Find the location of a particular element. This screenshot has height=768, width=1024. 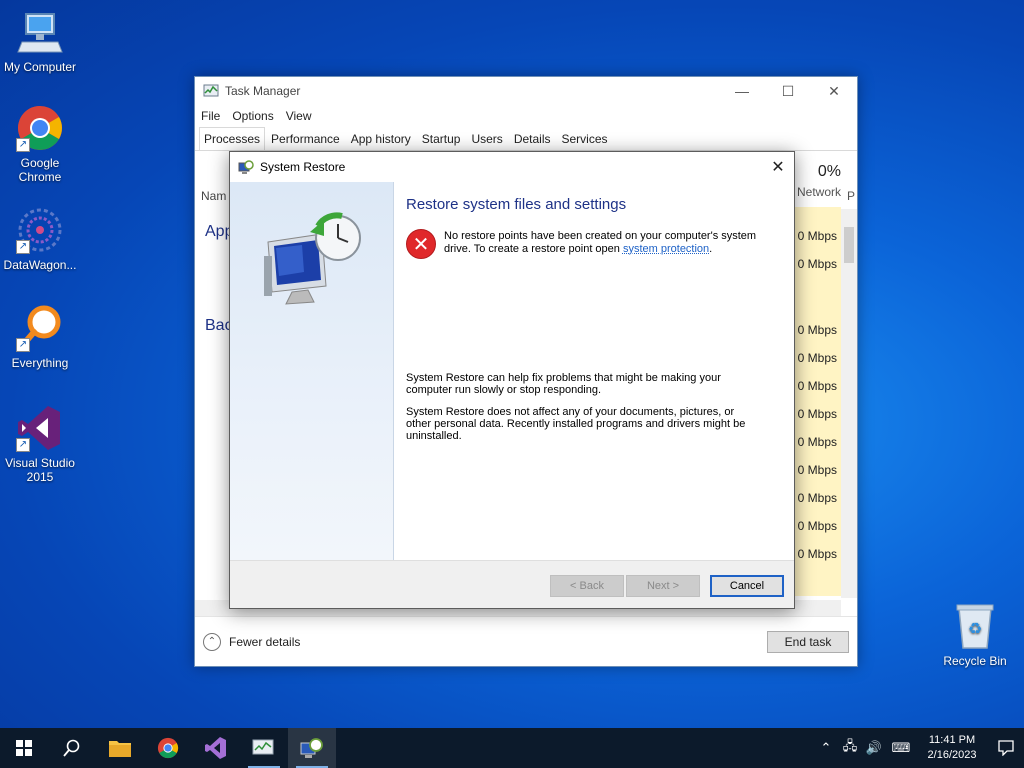

task-manager-footer: ⌃ Fewer details End task is located at coordinates (526, 641).